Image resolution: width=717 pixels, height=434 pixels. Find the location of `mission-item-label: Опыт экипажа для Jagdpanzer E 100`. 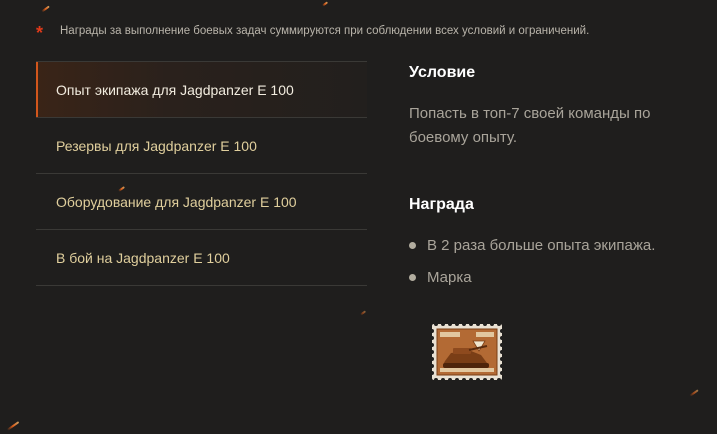

mission-item-label: Опыт экипажа для Jagdpanzer E 100 is located at coordinates (175, 89).